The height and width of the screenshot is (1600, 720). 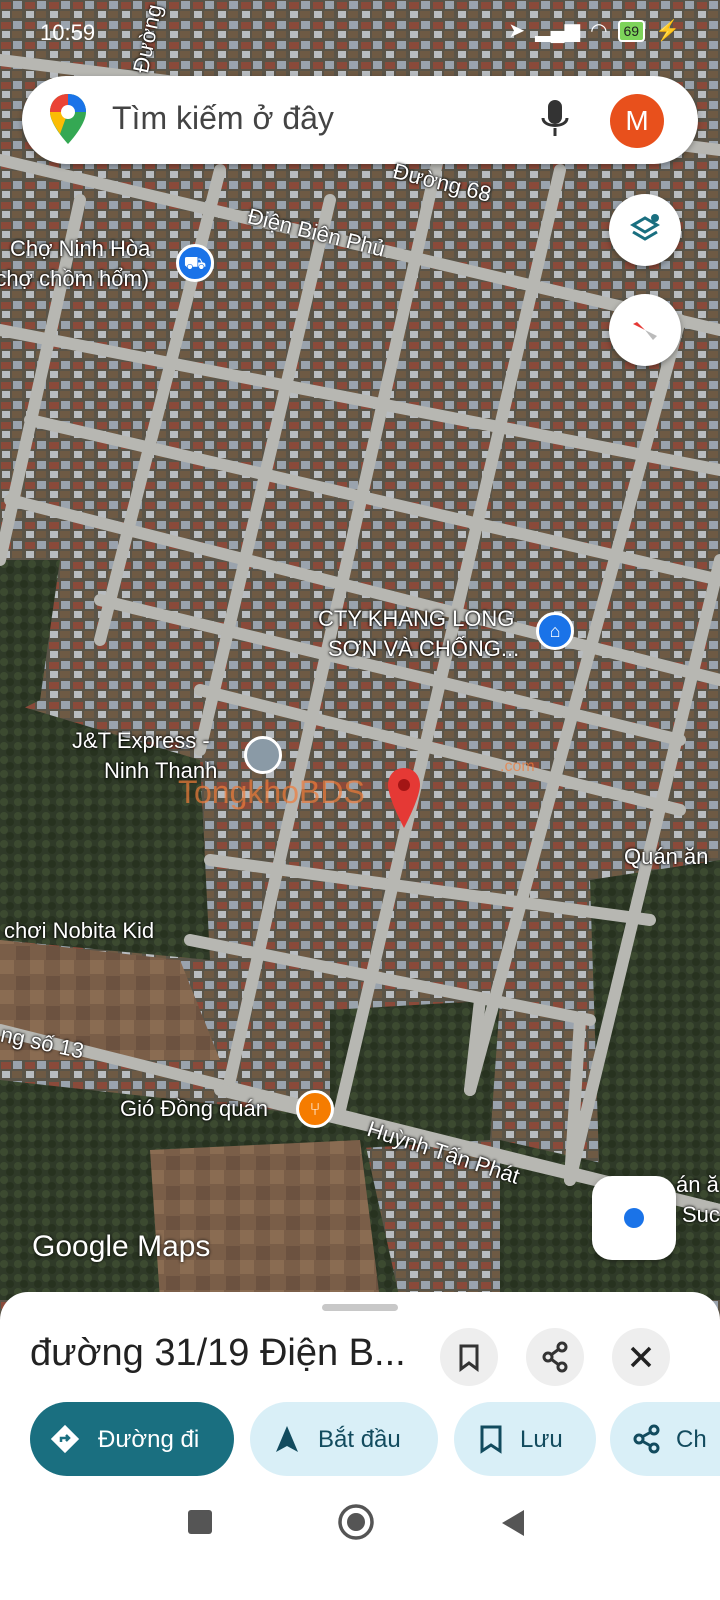 What do you see at coordinates (513, 1523) in the screenshot?
I see `back-icon` at bounding box center [513, 1523].